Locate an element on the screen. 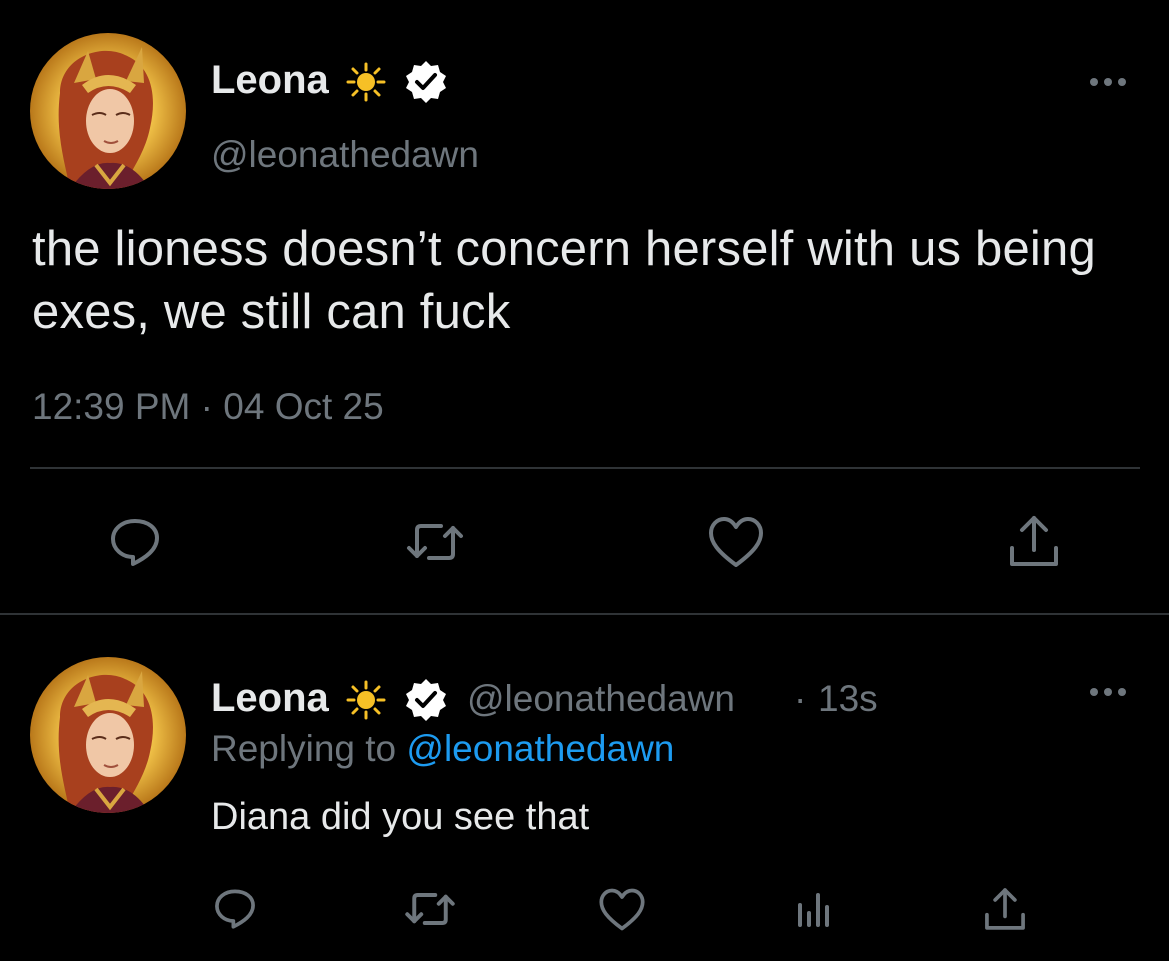  replying-to-line: Replying to @leonathedawn is located at coordinates (442, 749).